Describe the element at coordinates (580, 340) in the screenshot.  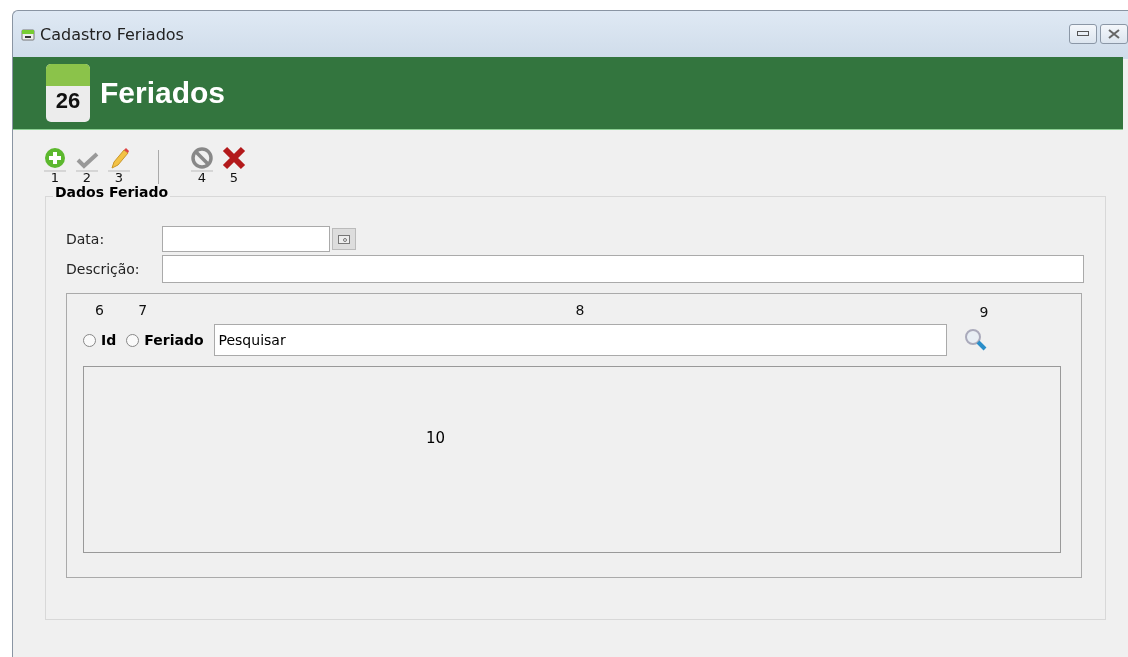
I see `search-field: Pesquisar` at that location.